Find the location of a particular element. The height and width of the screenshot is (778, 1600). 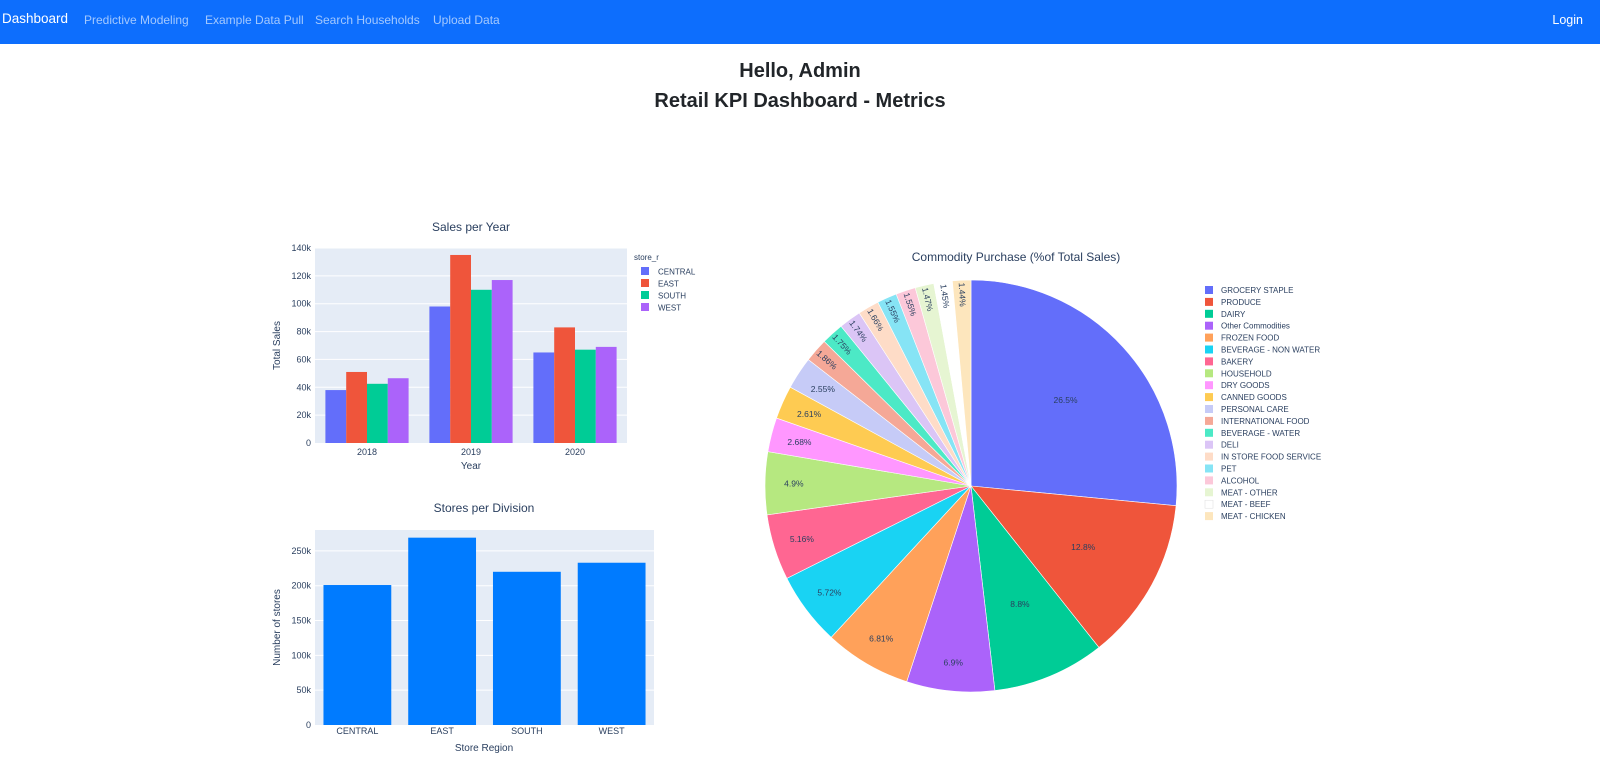

legend-swatch-beverage-water is located at coordinates (1209, 432).